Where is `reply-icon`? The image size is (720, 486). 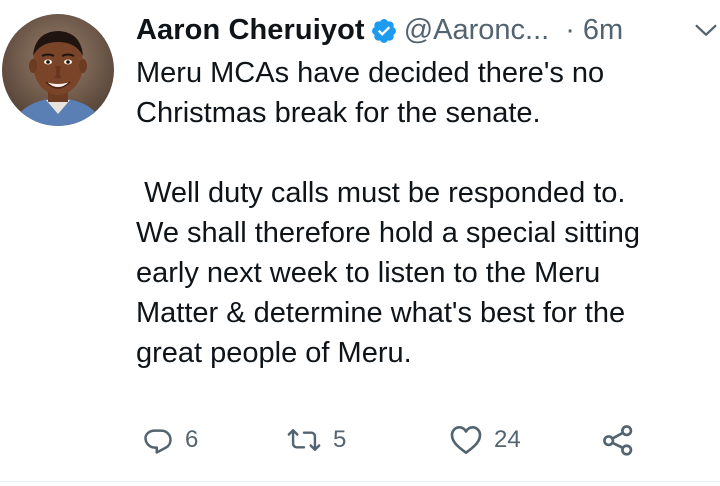 reply-icon is located at coordinates (158, 440).